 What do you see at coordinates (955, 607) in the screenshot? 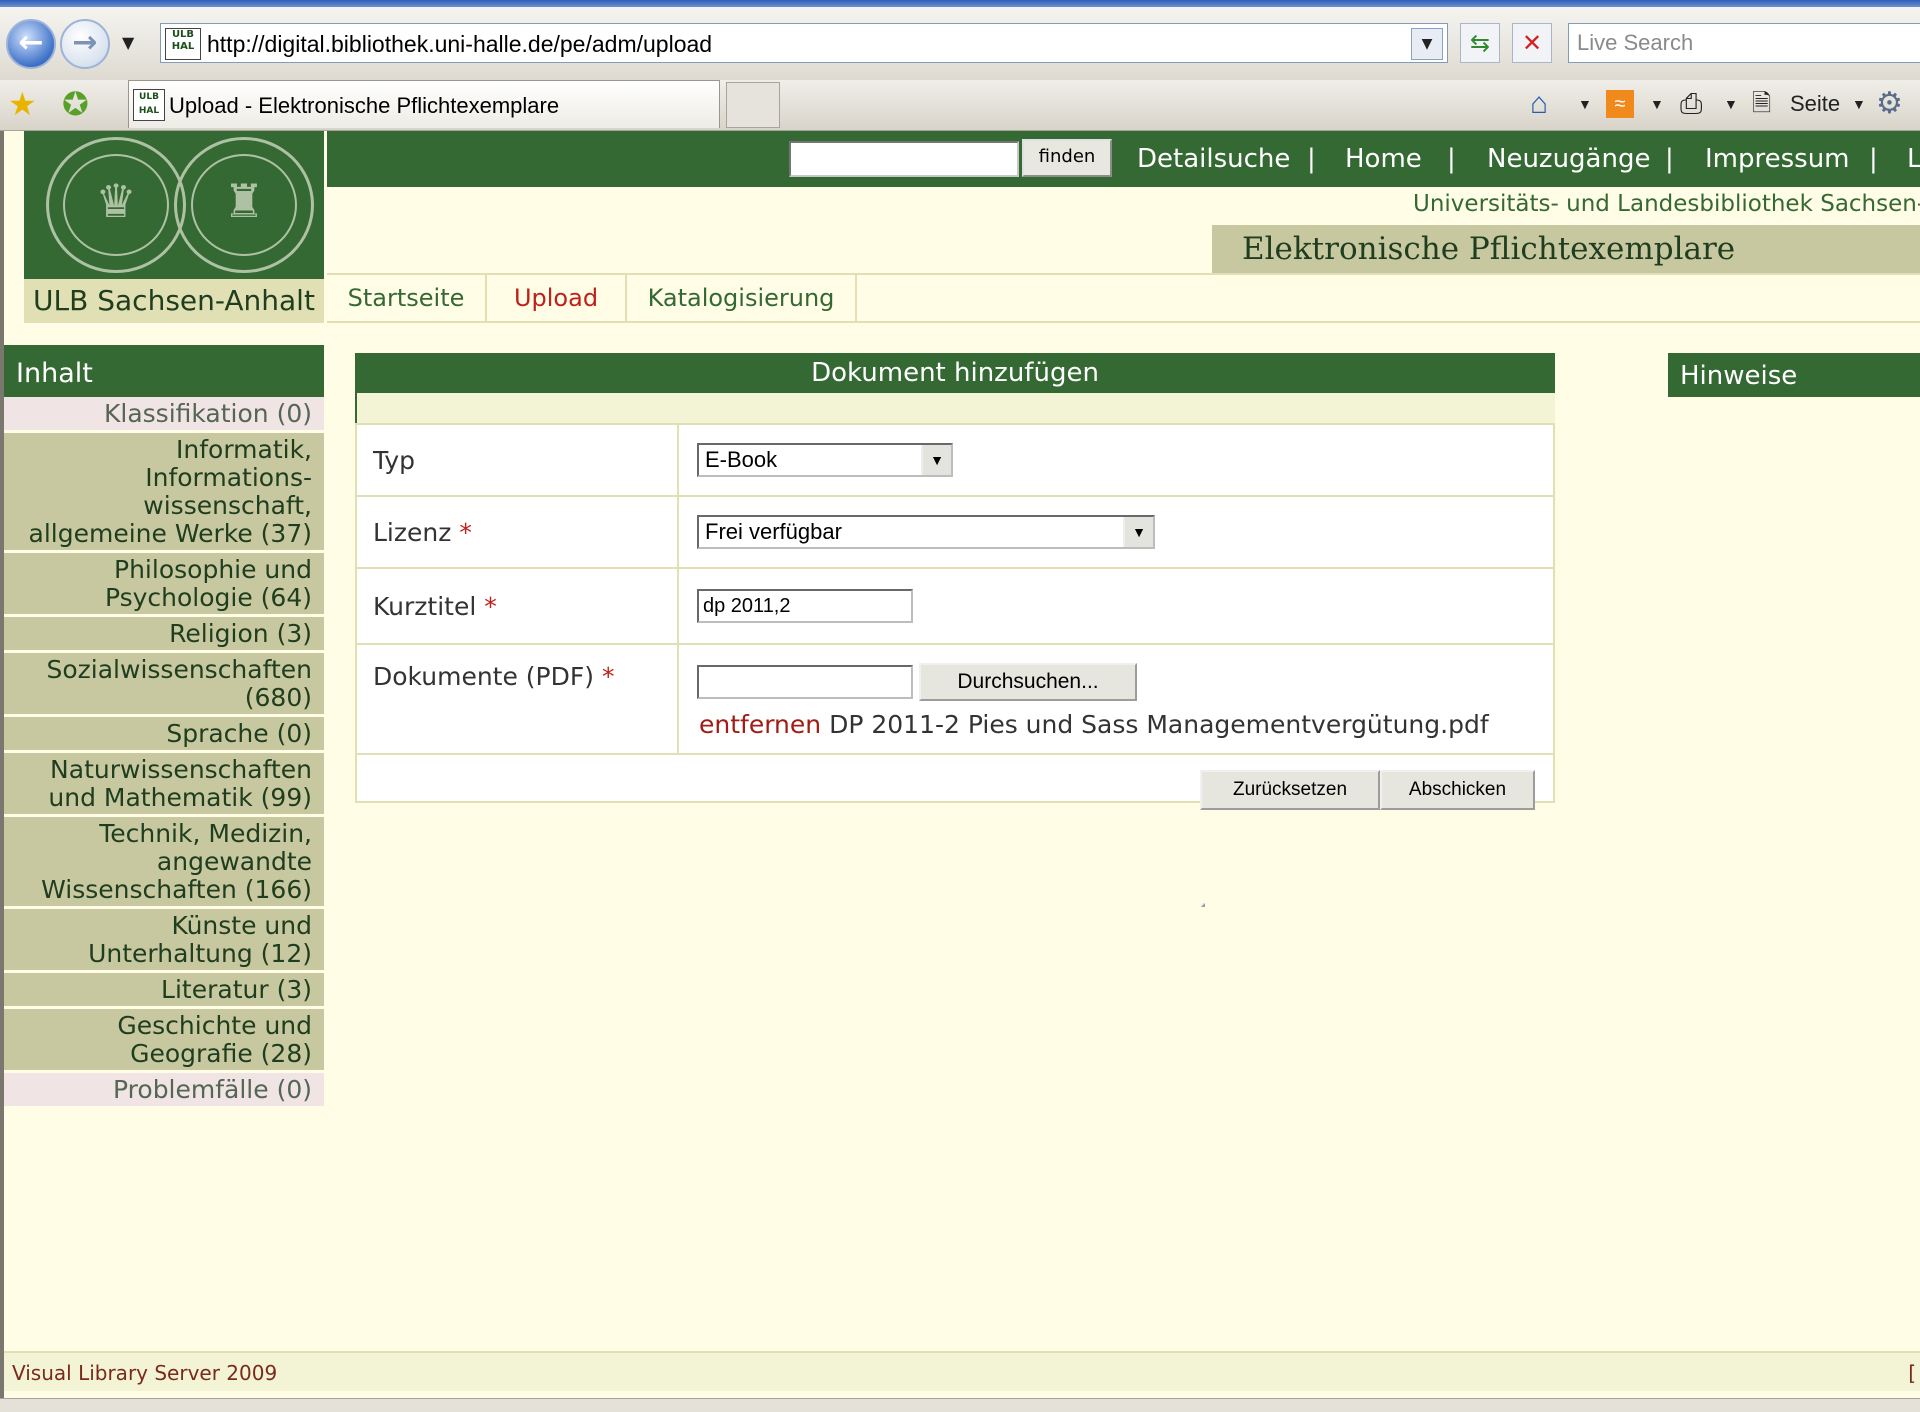
I see `row-kurztitel: Kurztitel * dp 2011,2` at bounding box center [955, 607].